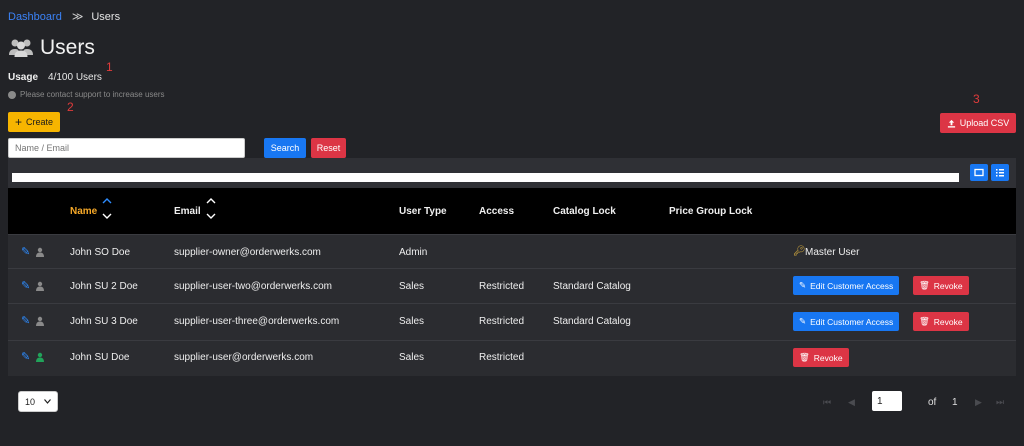 Image resolution: width=1024 pixels, height=446 pixels. Describe the element at coordinates (109, 67) in the screenshot. I see `annotation-marker: 1` at that location.